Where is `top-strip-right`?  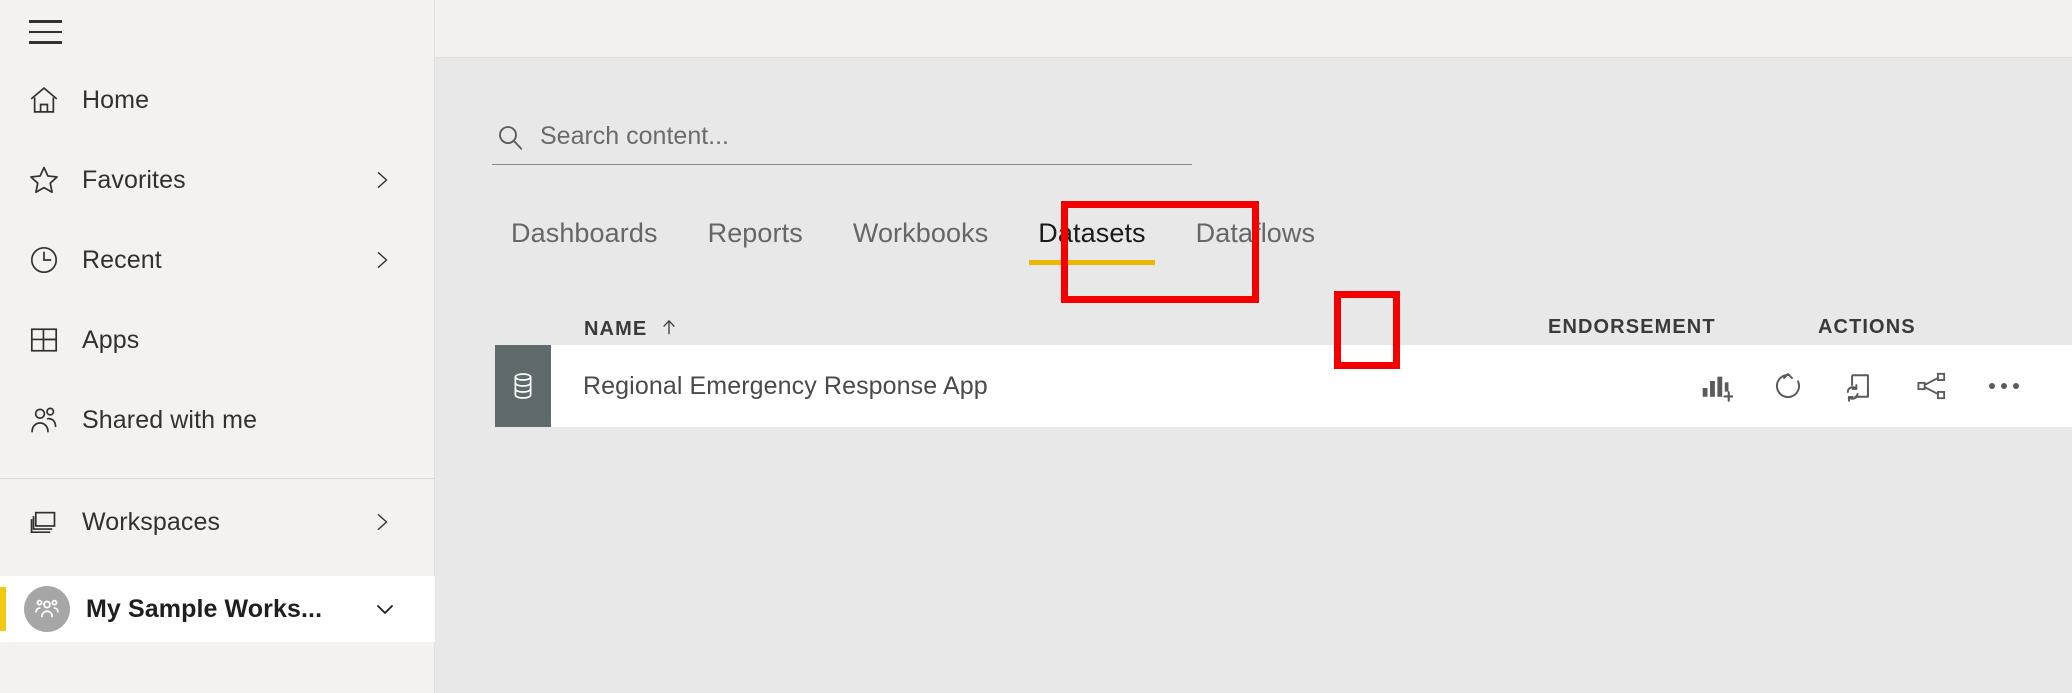 top-strip-right is located at coordinates (1253, 29).